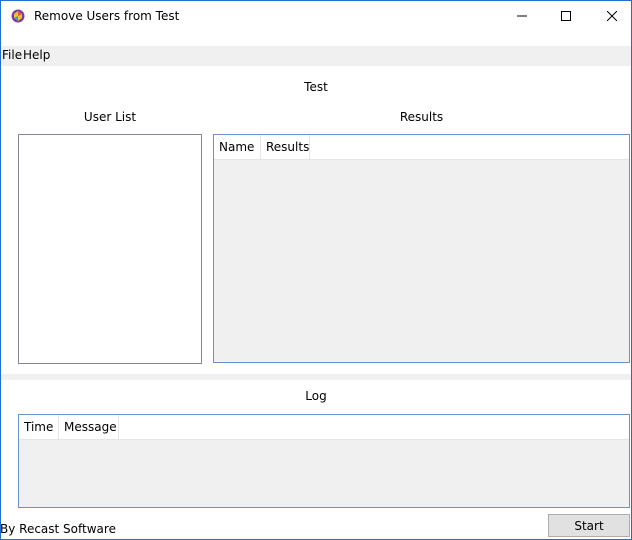  What do you see at coordinates (421, 117) in the screenshot?
I see `results-label: Results` at bounding box center [421, 117].